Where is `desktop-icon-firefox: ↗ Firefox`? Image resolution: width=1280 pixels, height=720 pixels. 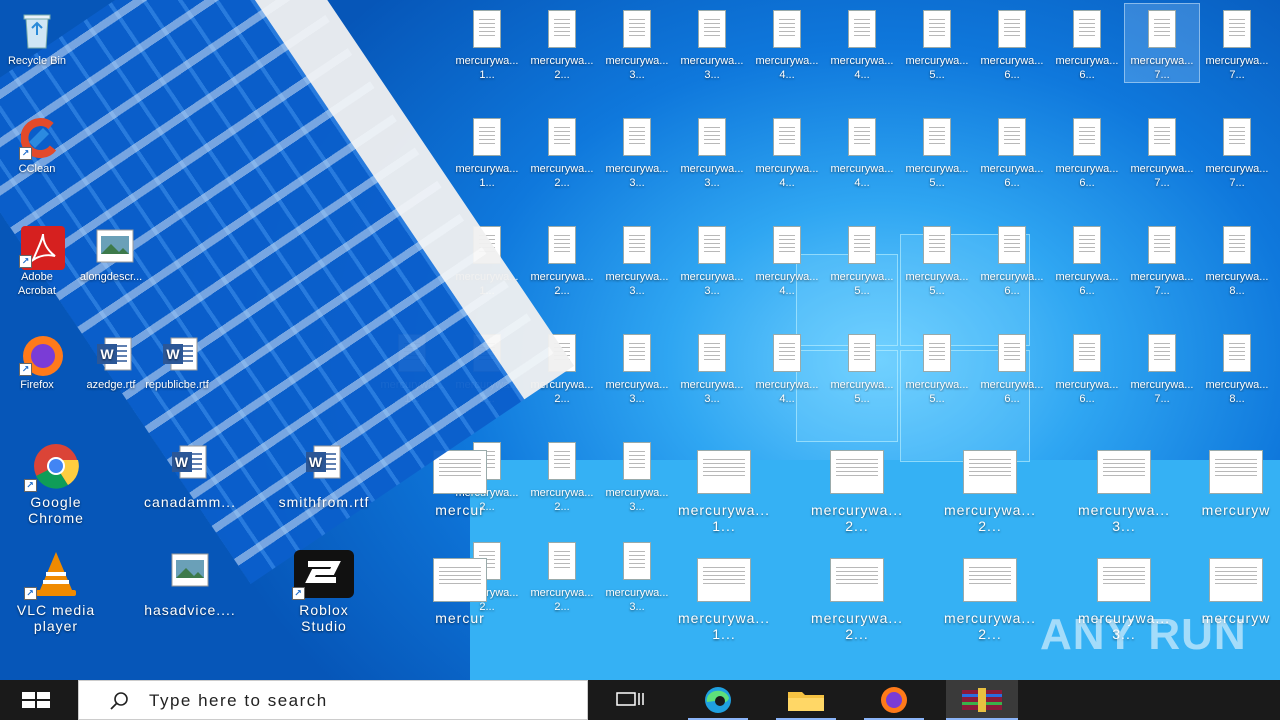 desktop-icon-firefox: ↗ Firefox is located at coordinates (37, 360).